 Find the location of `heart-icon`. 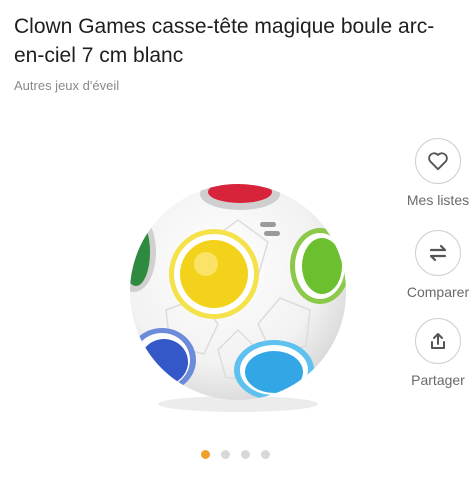

heart-icon is located at coordinates (438, 161).